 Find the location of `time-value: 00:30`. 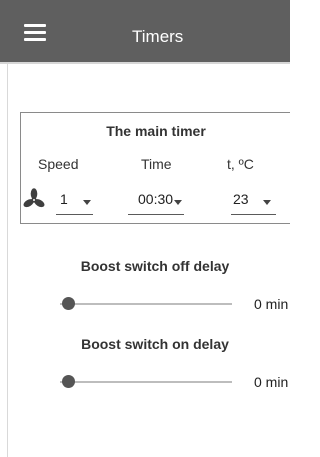

time-value: 00:30 is located at coordinates (156, 199).